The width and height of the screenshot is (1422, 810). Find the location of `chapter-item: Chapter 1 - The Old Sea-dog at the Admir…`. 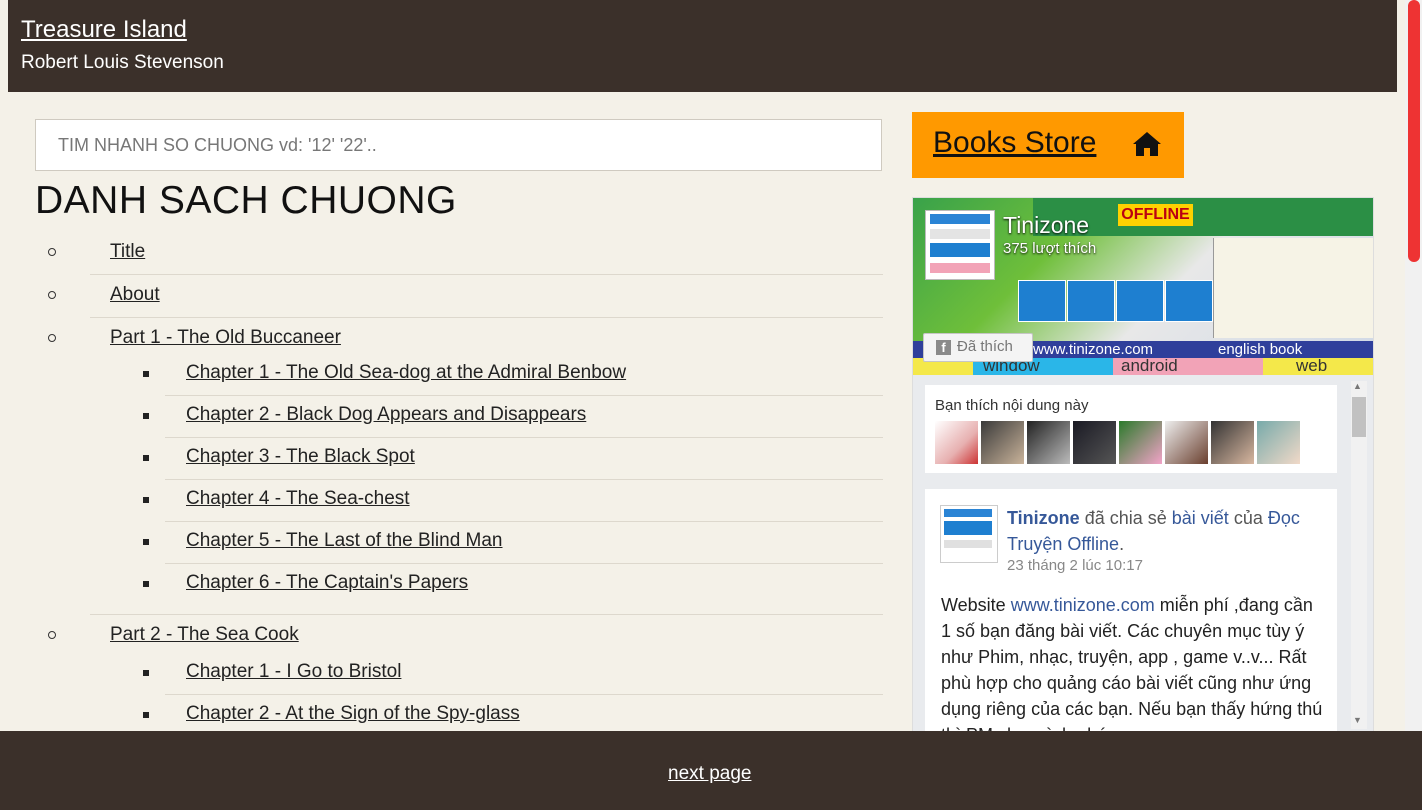

chapter-item: Chapter 1 - The Old Sea-dog at the Admir… is located at coordinates (513, 375).